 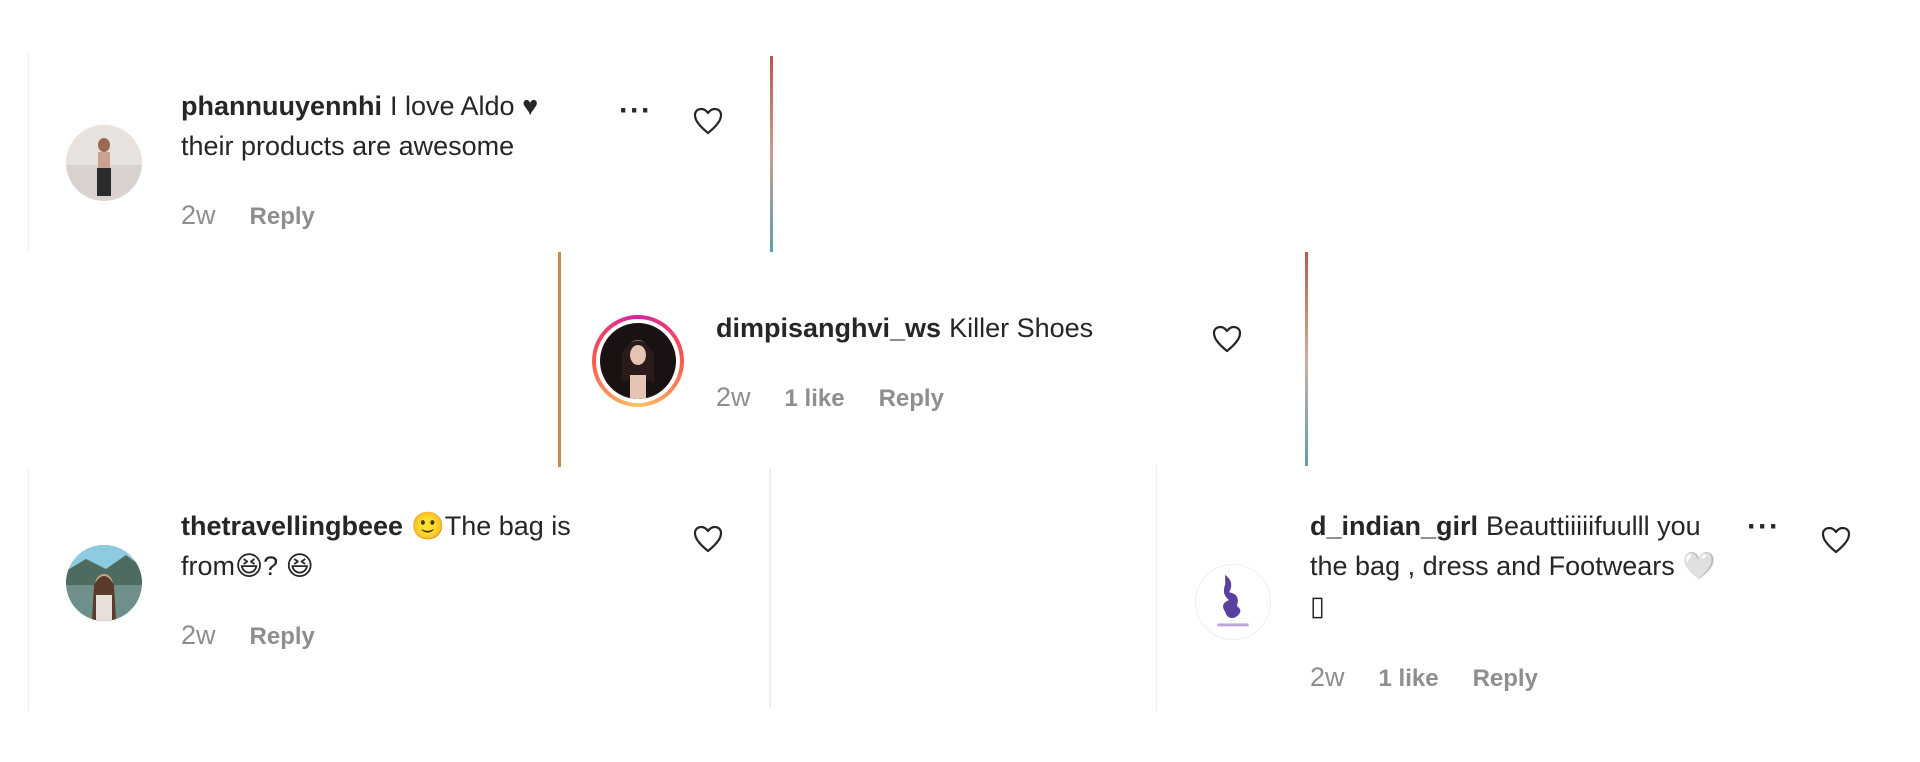 What do you see at coordinates (464, 106) in the screenshot?
I see `comment-body-line1: I love Aldo ♥` at bounding box center [464, 106].